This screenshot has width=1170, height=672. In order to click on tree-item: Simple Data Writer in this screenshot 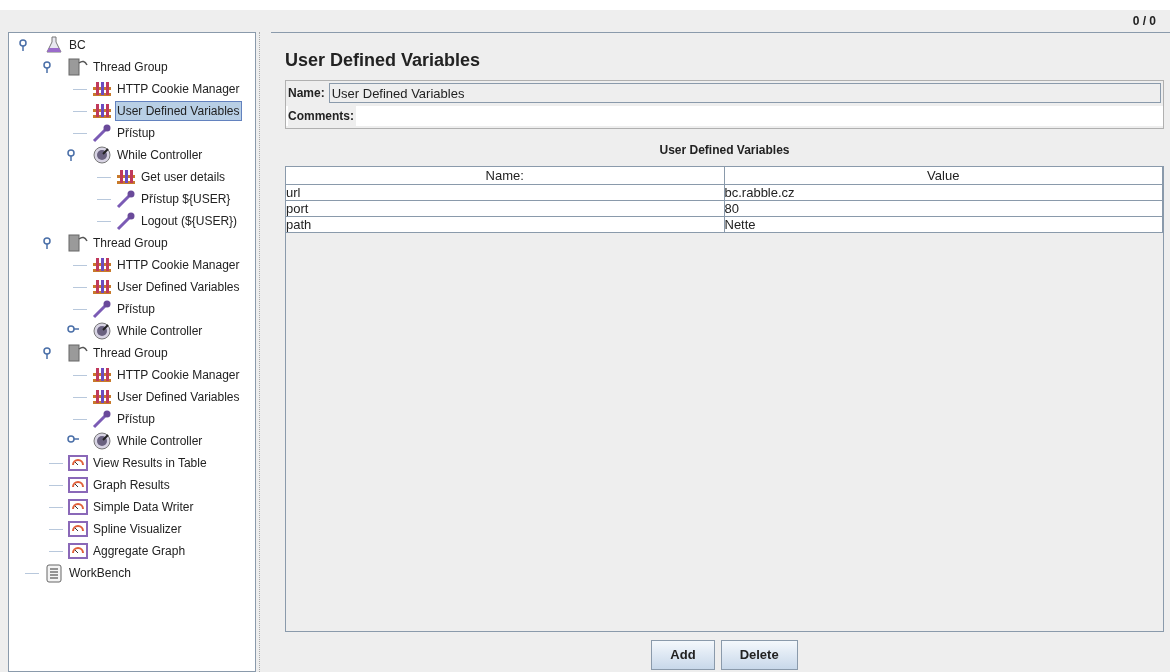, I will do `click(143, 507)`.